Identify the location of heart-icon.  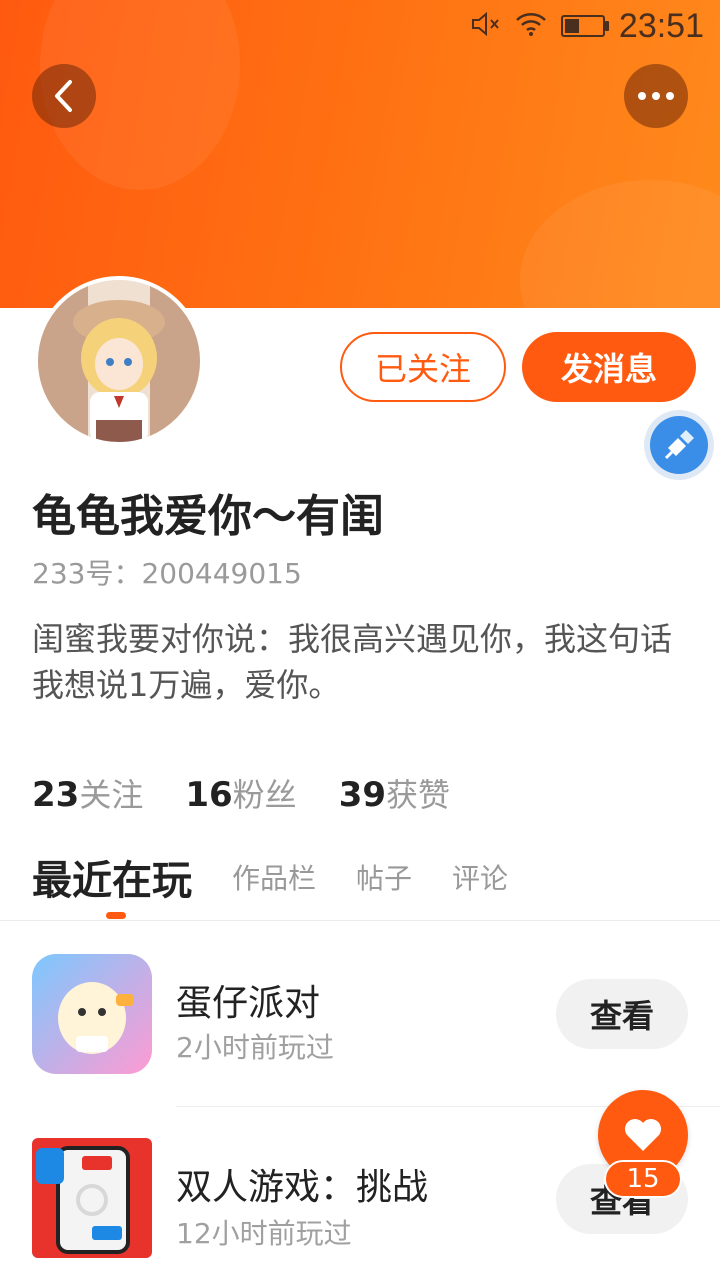
(643, 1135).